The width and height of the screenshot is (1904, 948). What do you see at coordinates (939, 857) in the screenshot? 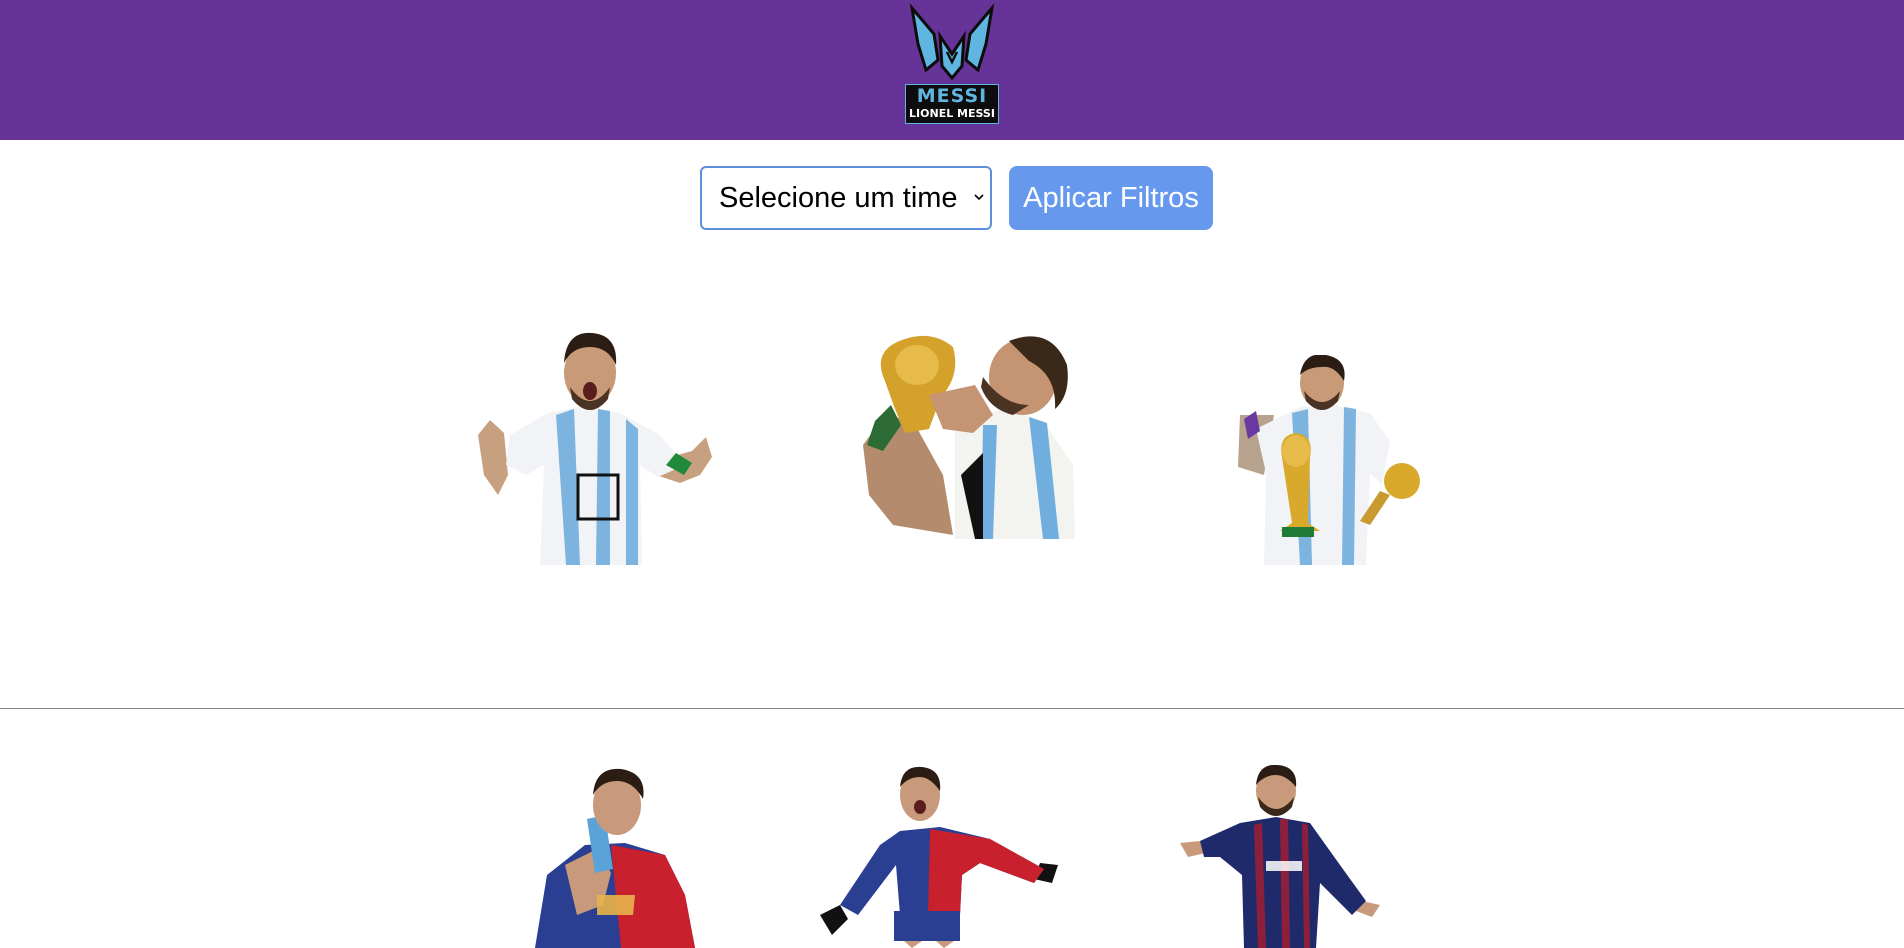
I see `messi-running-image` at bounding box center [939, 857].